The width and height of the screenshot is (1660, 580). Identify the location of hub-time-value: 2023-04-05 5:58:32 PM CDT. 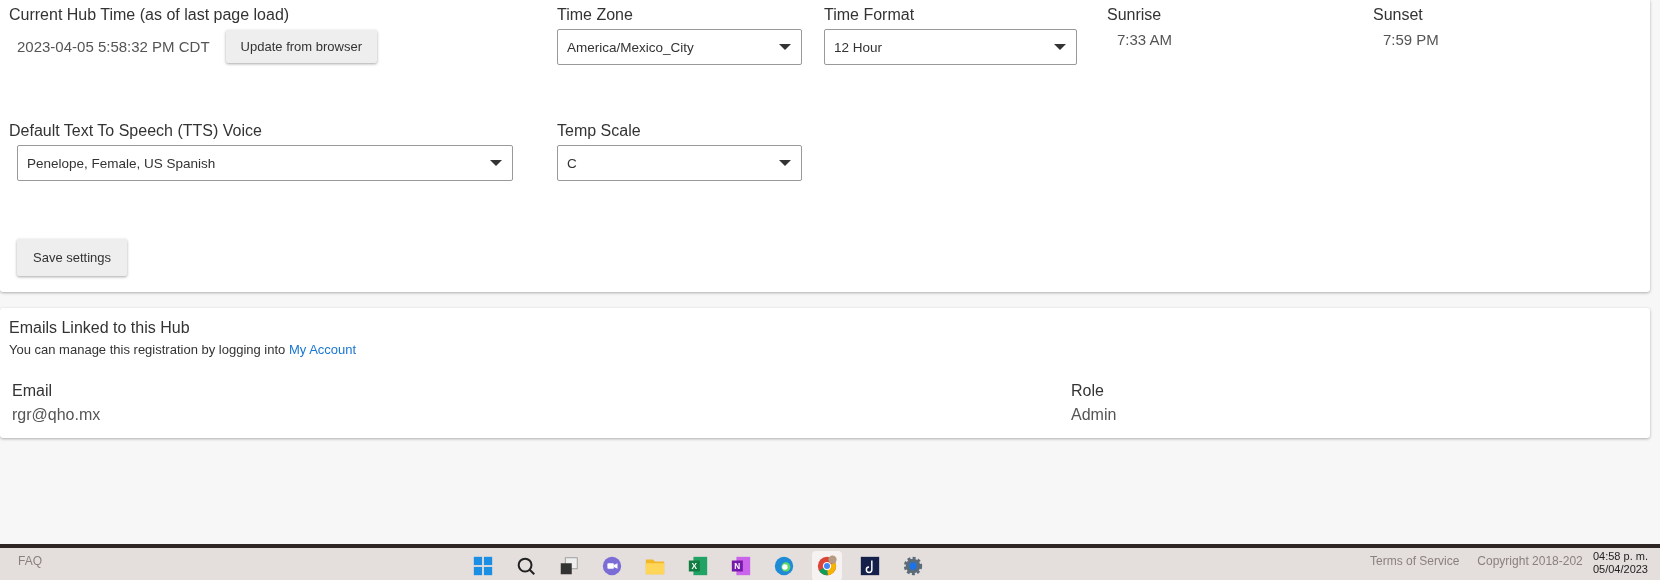
(113, 46).